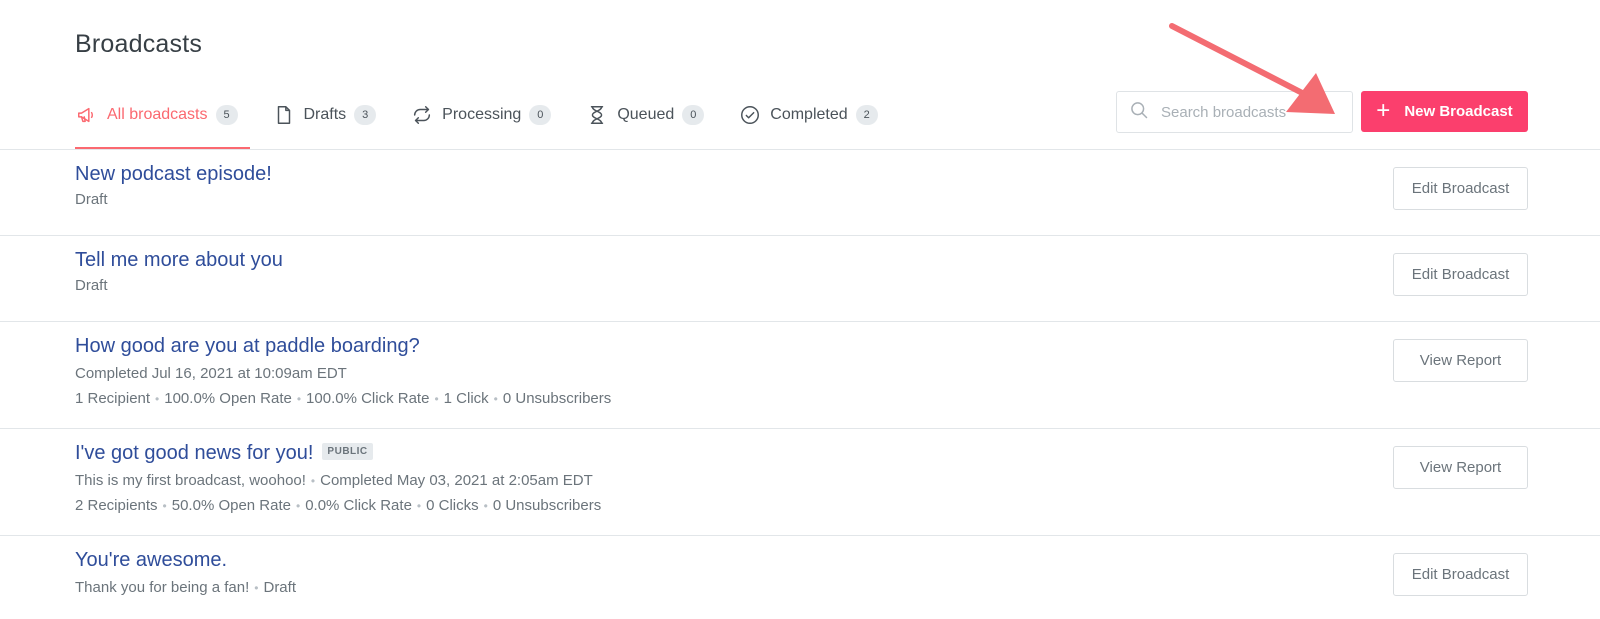  What do you see at coordinates (466, 398) in the screenshot?
I see `clicks-stat: 1 Click` at bounding box center [466, 398].